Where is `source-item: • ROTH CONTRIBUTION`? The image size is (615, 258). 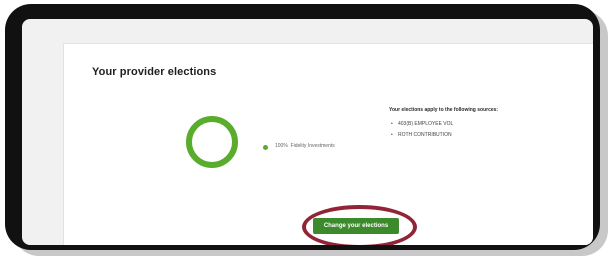
source-item: • ROTH CONTRIBUTION is located at coordinates (489, 135).